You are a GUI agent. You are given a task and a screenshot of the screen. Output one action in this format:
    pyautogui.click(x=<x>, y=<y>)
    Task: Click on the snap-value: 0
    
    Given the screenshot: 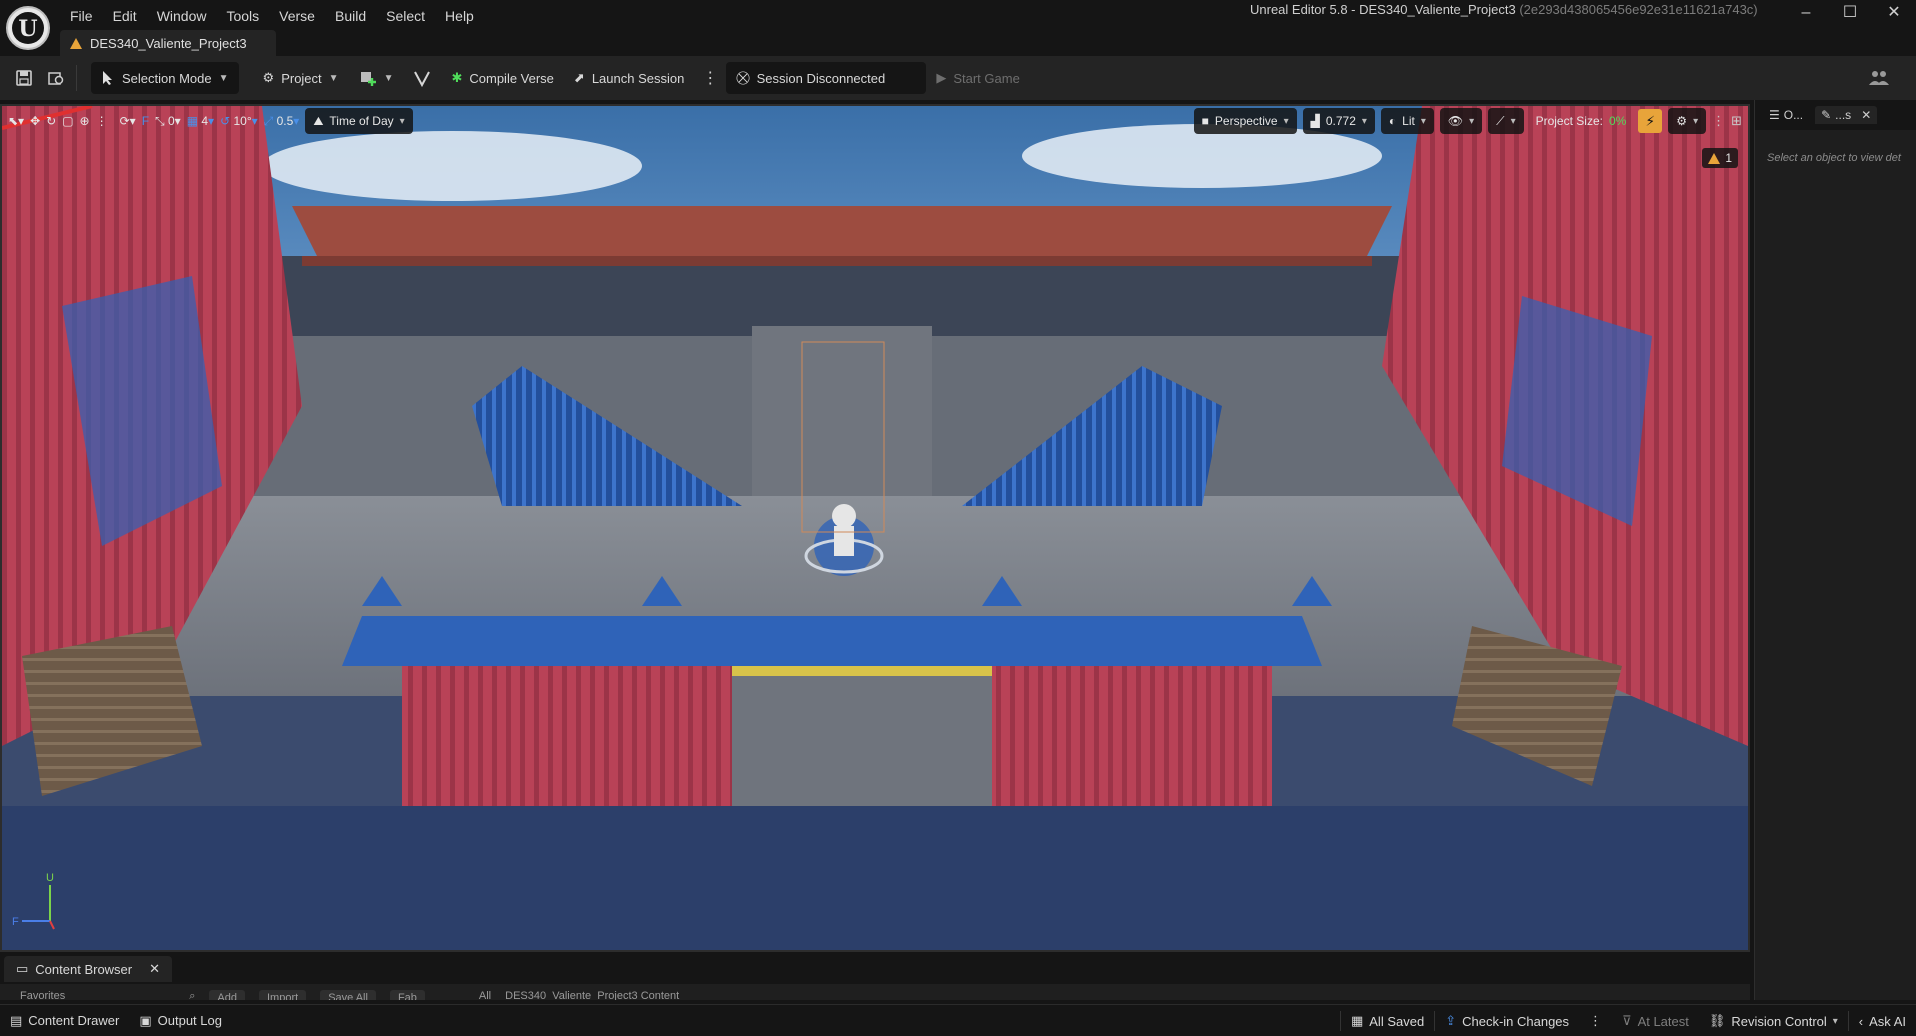 What is the action you would take?
    pyautogui.click(x=171, y=120)
    